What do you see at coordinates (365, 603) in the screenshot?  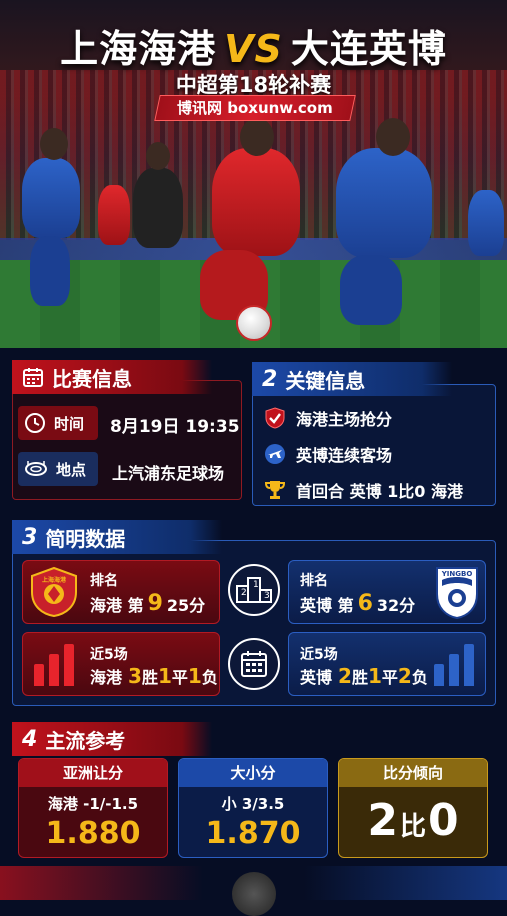 I see `away-rank-value: 6` at bounding box center [365, 603].